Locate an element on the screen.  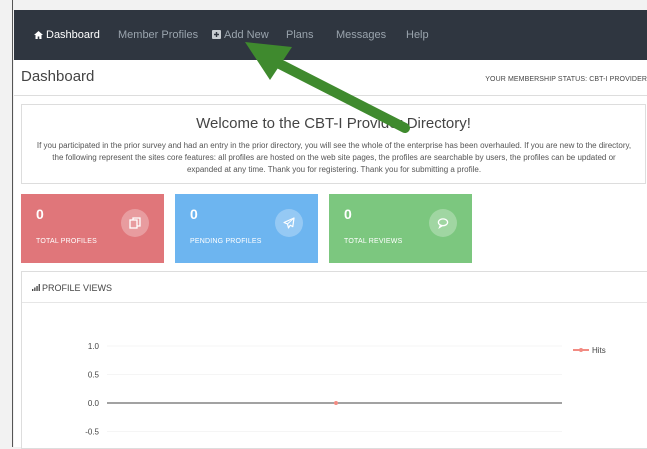
legend-marker is located at coordinates (581, 350).